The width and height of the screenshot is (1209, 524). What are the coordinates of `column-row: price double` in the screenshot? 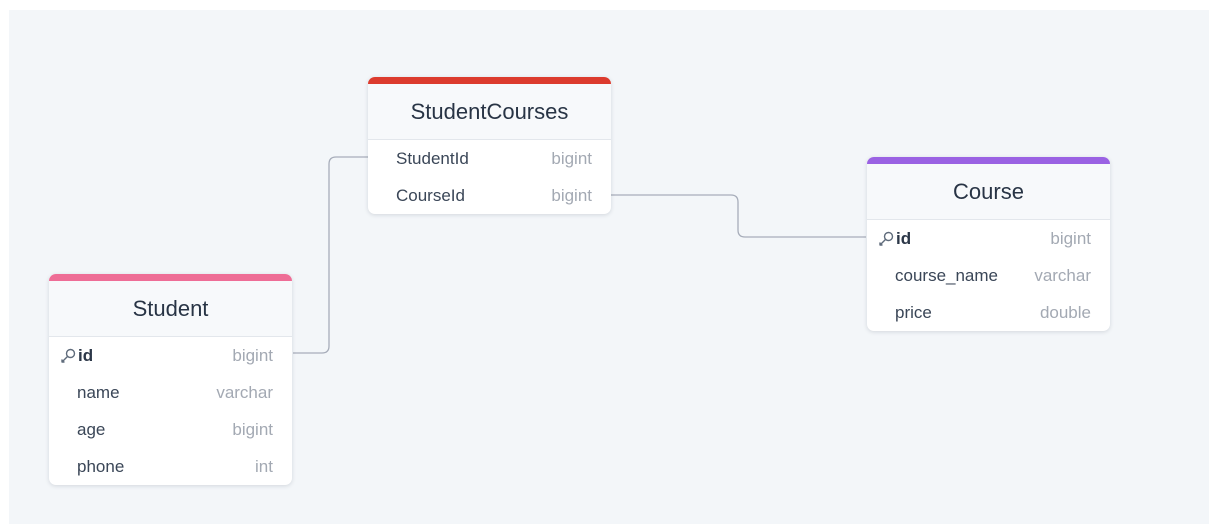 It's located at (988, 312).